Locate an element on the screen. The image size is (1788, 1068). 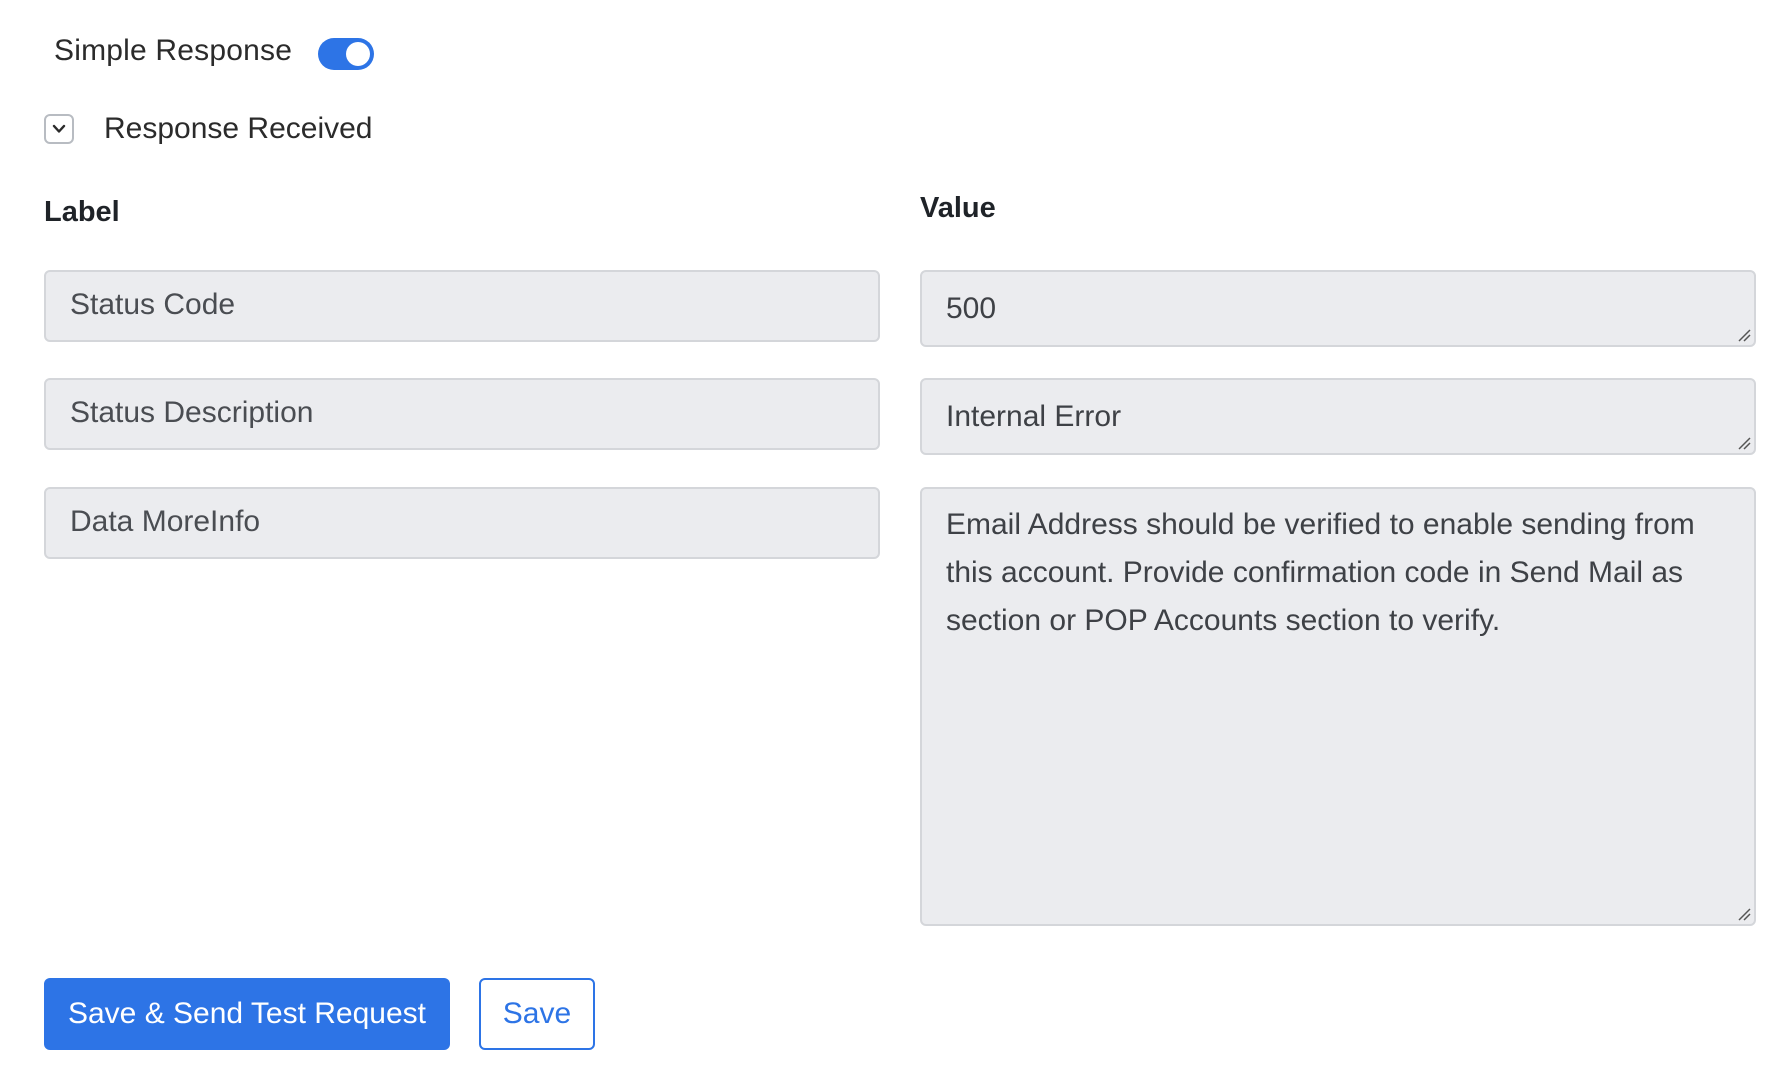
toggle-knob is located at coordinates (358, 54).